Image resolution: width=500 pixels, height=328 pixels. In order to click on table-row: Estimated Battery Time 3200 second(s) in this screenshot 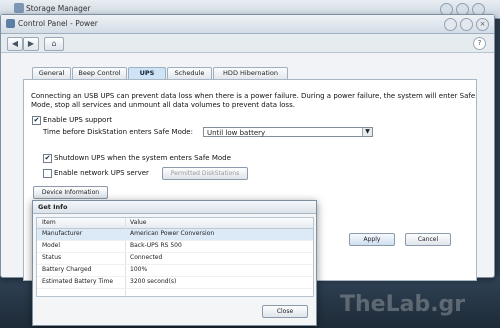, I will do `click(175, 283)`.